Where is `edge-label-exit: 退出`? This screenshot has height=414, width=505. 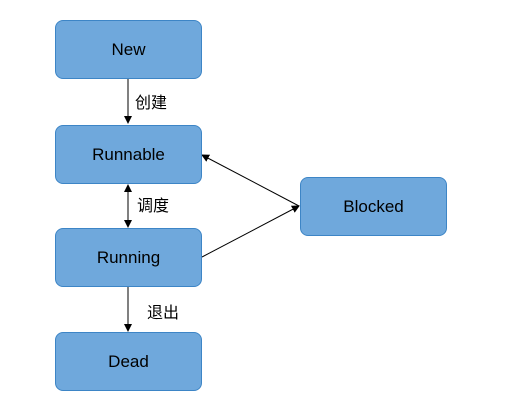 edge-label-exit: 退出 is located at coordinates (163, 312).